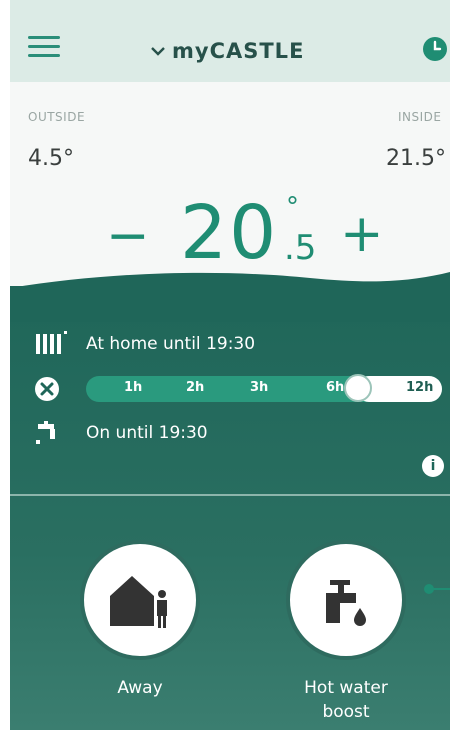 The width and height of the screenshot is (460, 737). Describe the element at coordinates (358, 388) in the screenshot. I see `slider-knob` at that location.